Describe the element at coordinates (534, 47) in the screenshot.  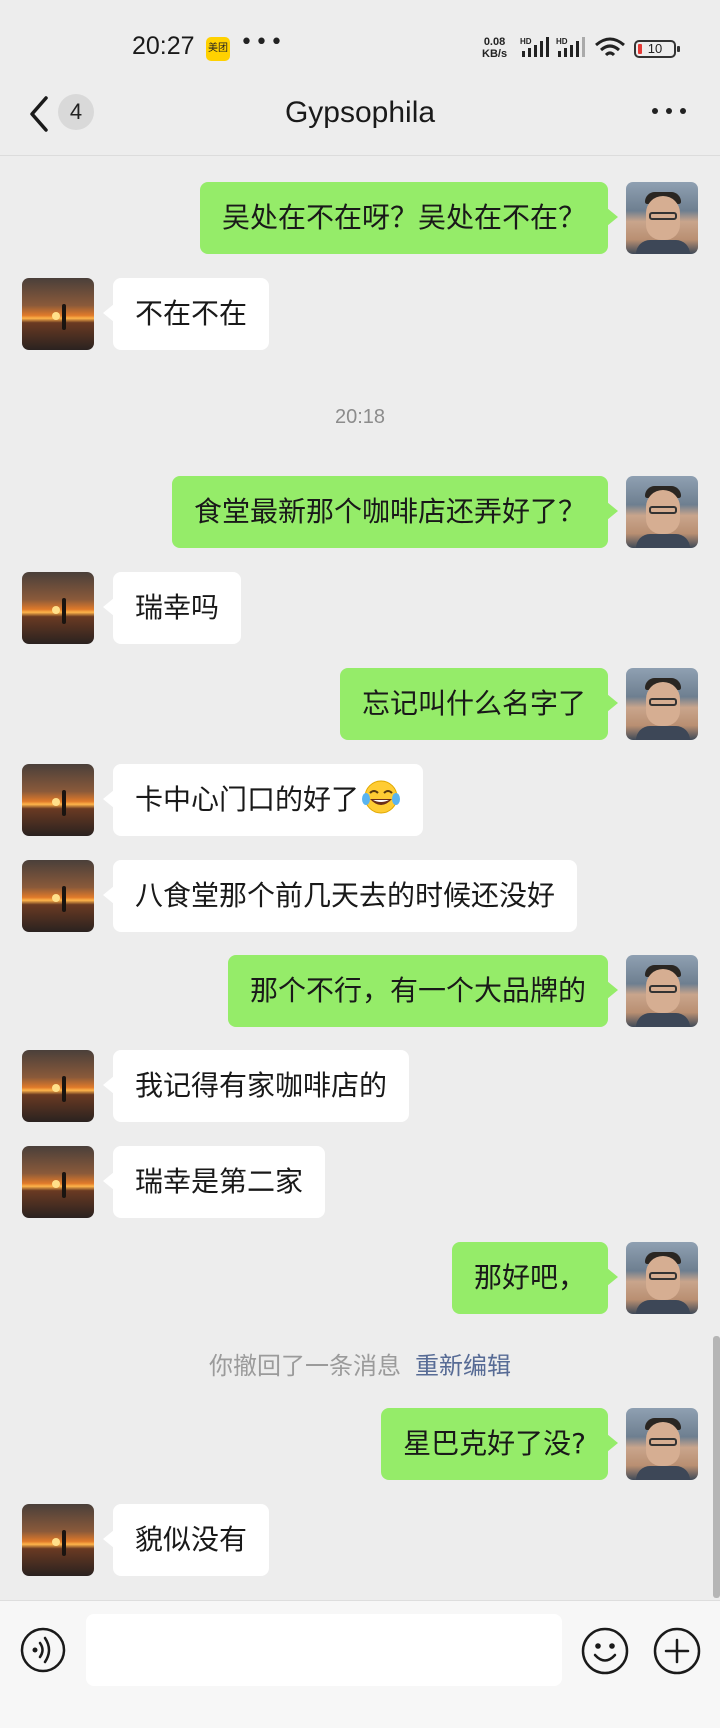
I see `signal-icon: HD` at that location.